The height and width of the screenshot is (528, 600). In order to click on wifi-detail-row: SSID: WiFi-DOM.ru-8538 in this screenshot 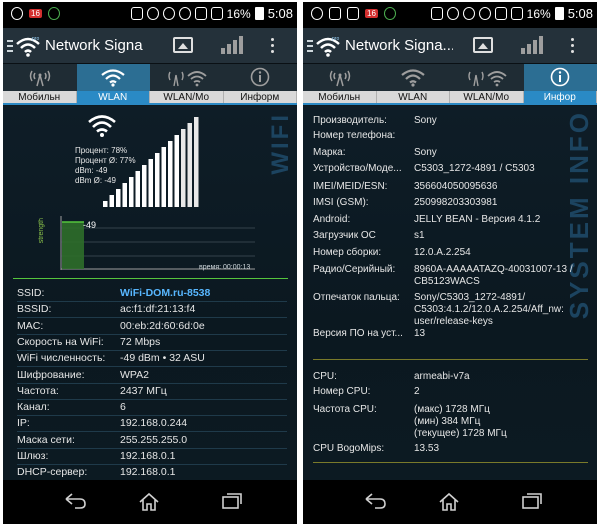, I will do `click(152, 293)`.